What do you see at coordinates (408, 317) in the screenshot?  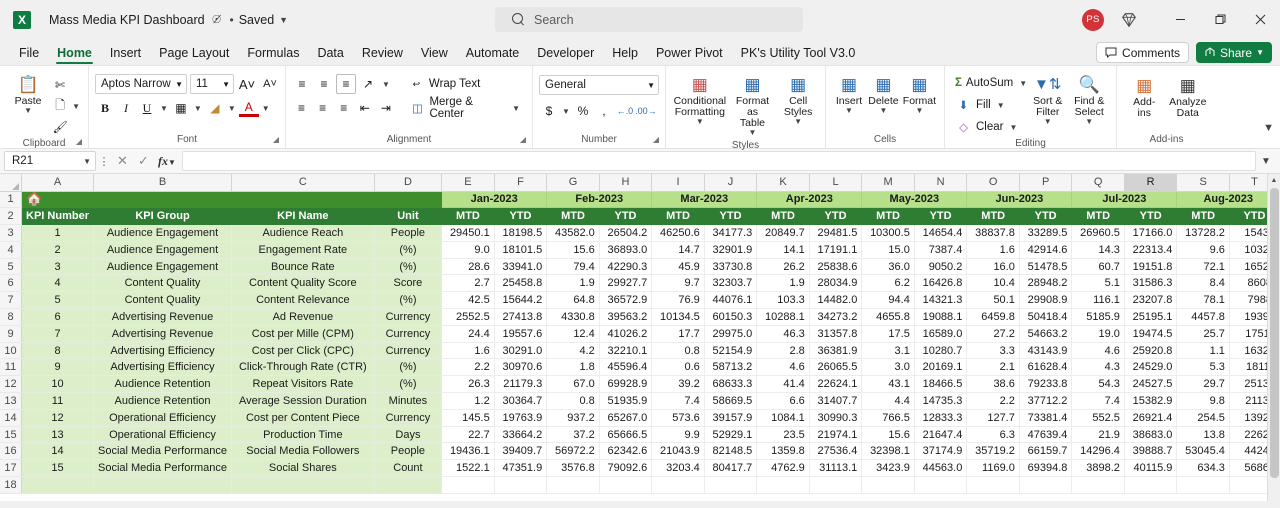 I see `cell-unit: Currency` at bounding box center [408, 317].